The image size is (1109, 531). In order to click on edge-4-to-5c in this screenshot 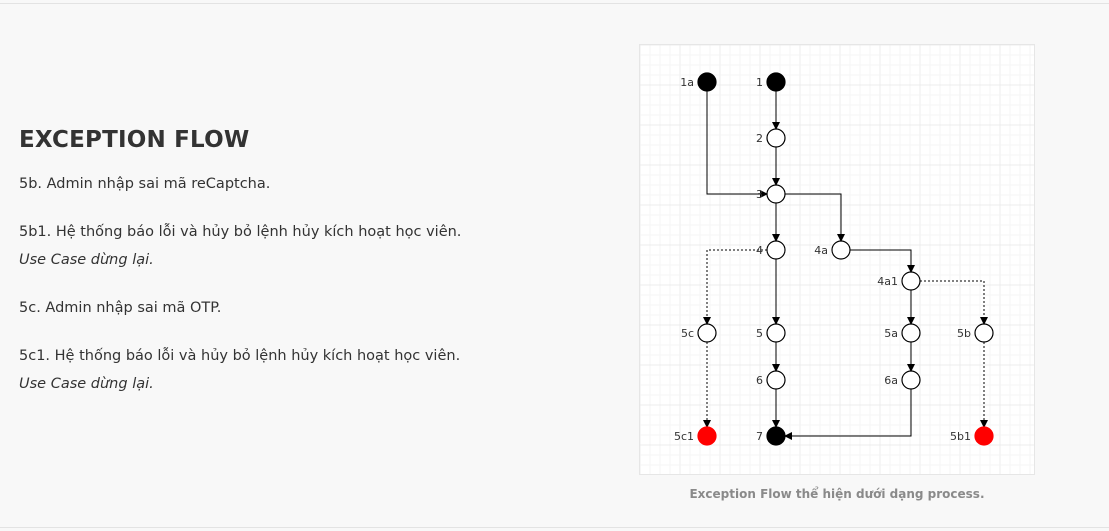, I will do `click(735, 287)`.